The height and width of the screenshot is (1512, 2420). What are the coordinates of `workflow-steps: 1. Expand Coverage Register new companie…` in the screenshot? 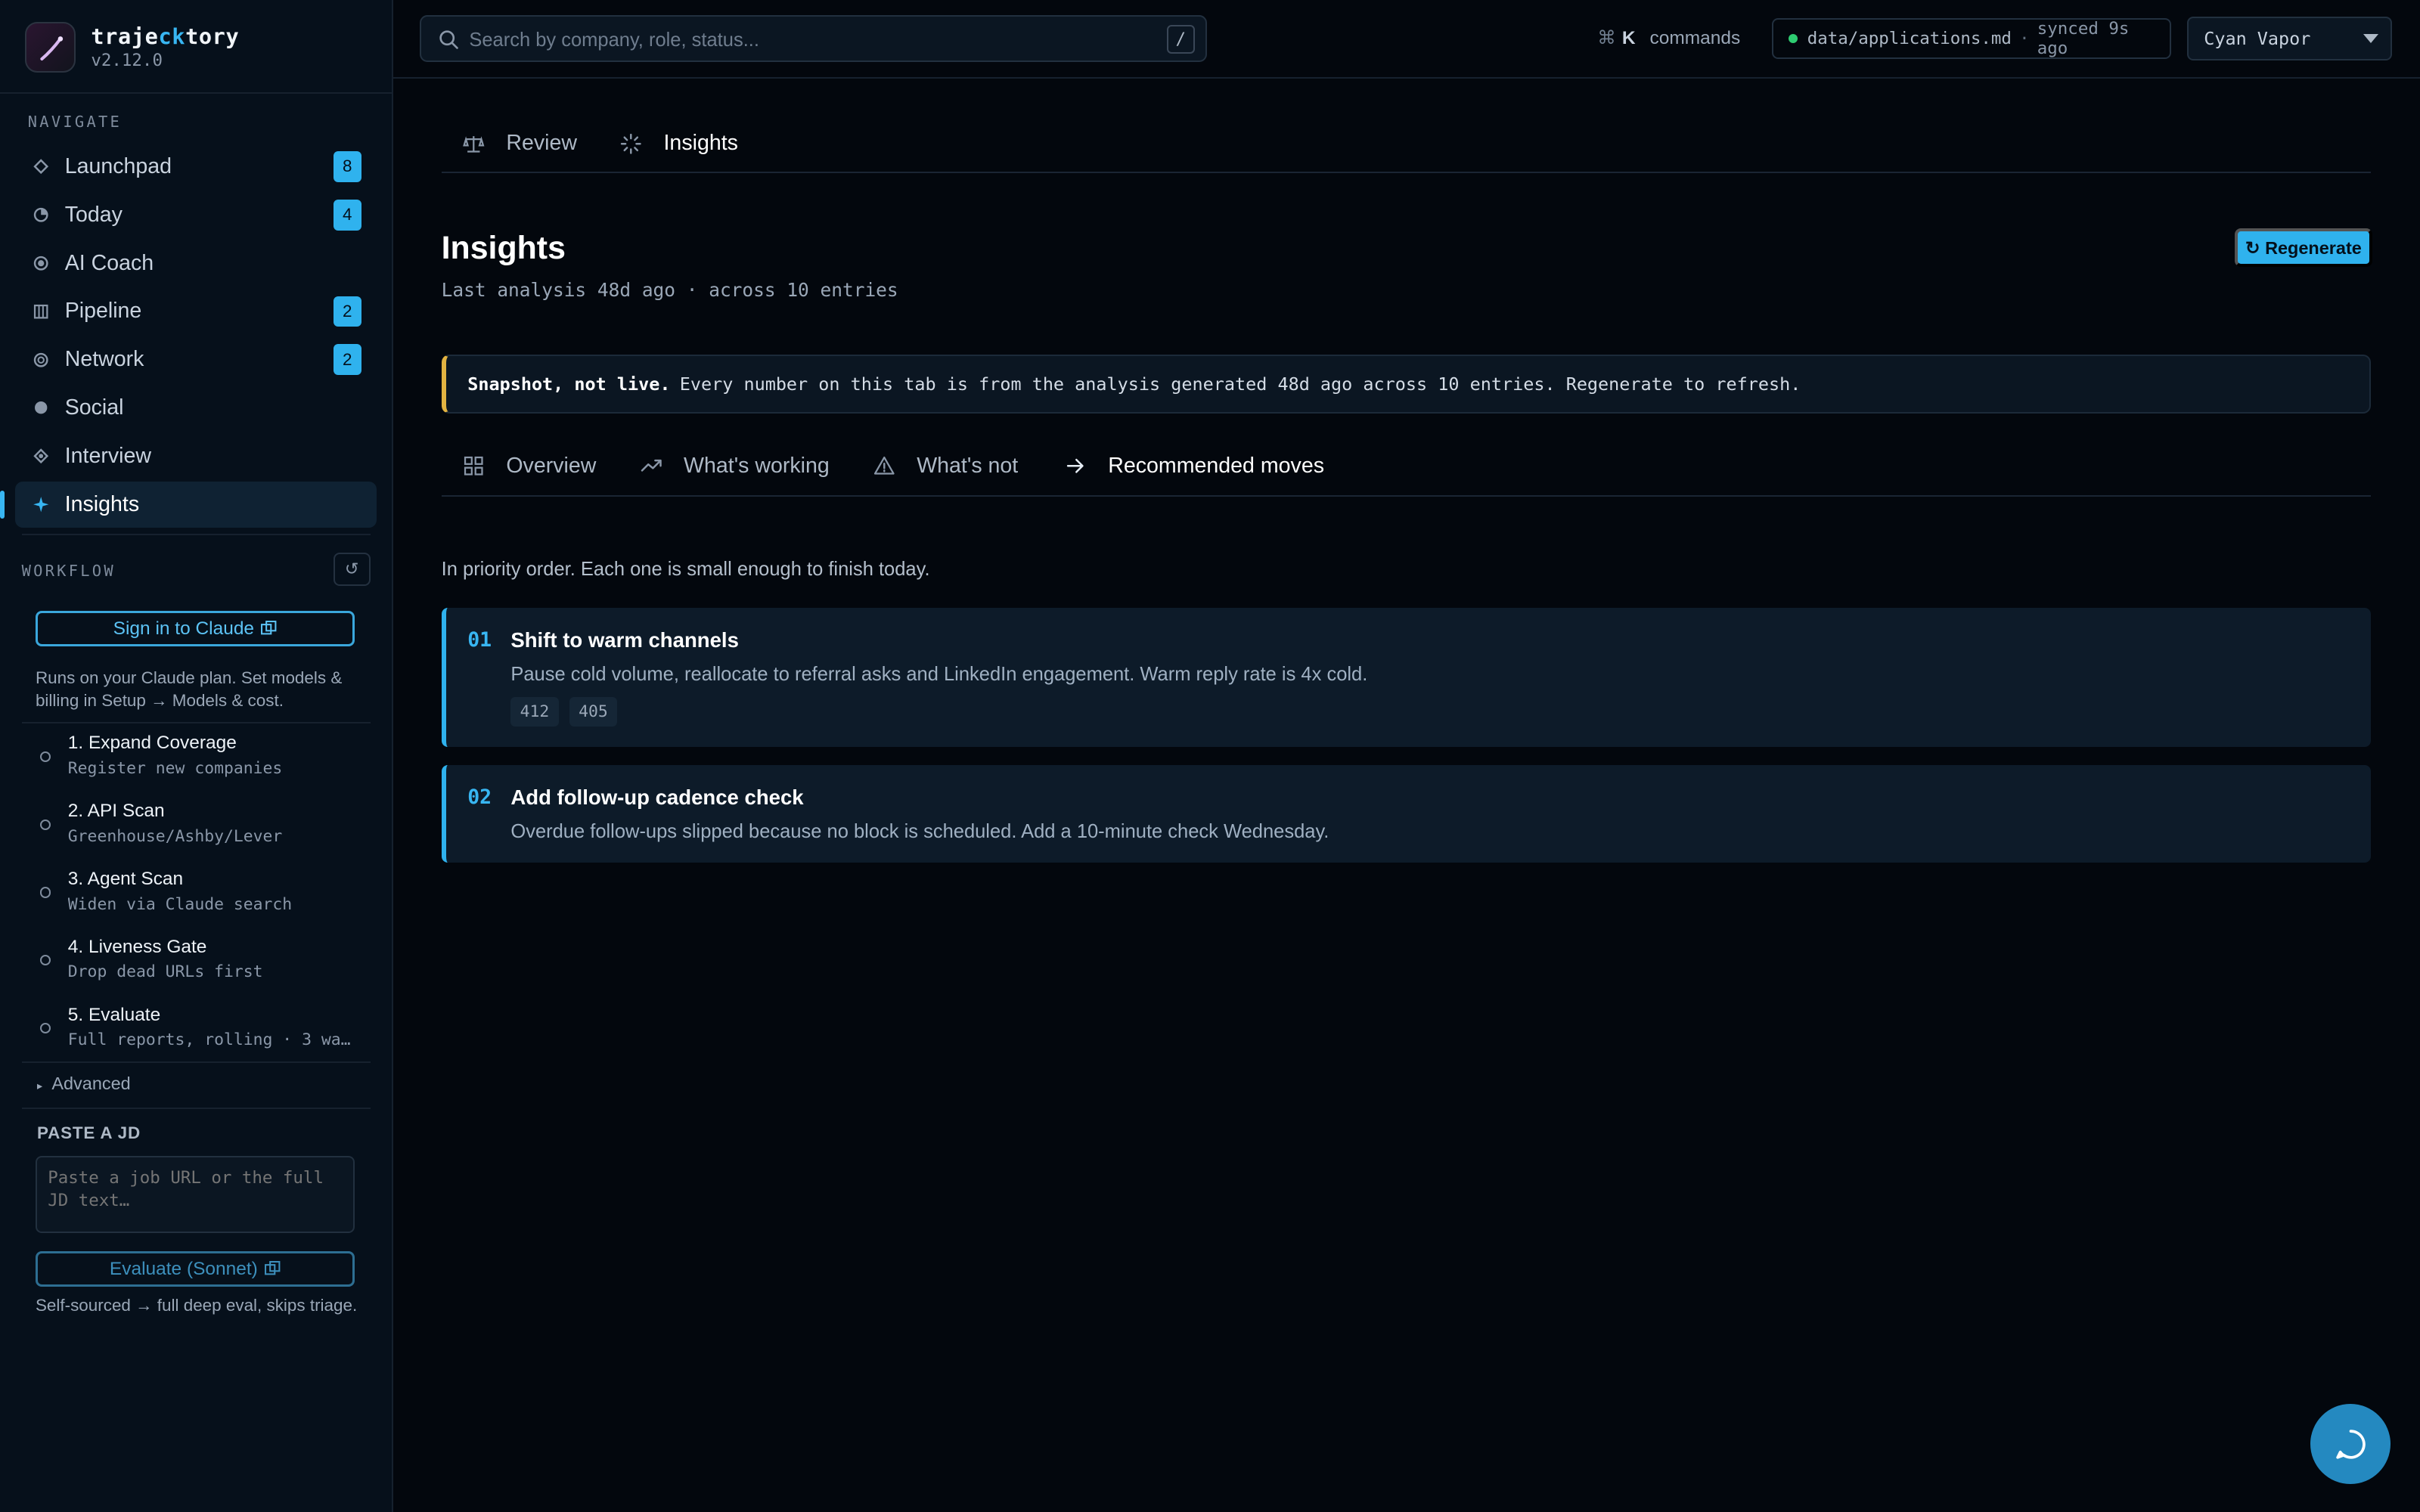 It's located at (196, 894).